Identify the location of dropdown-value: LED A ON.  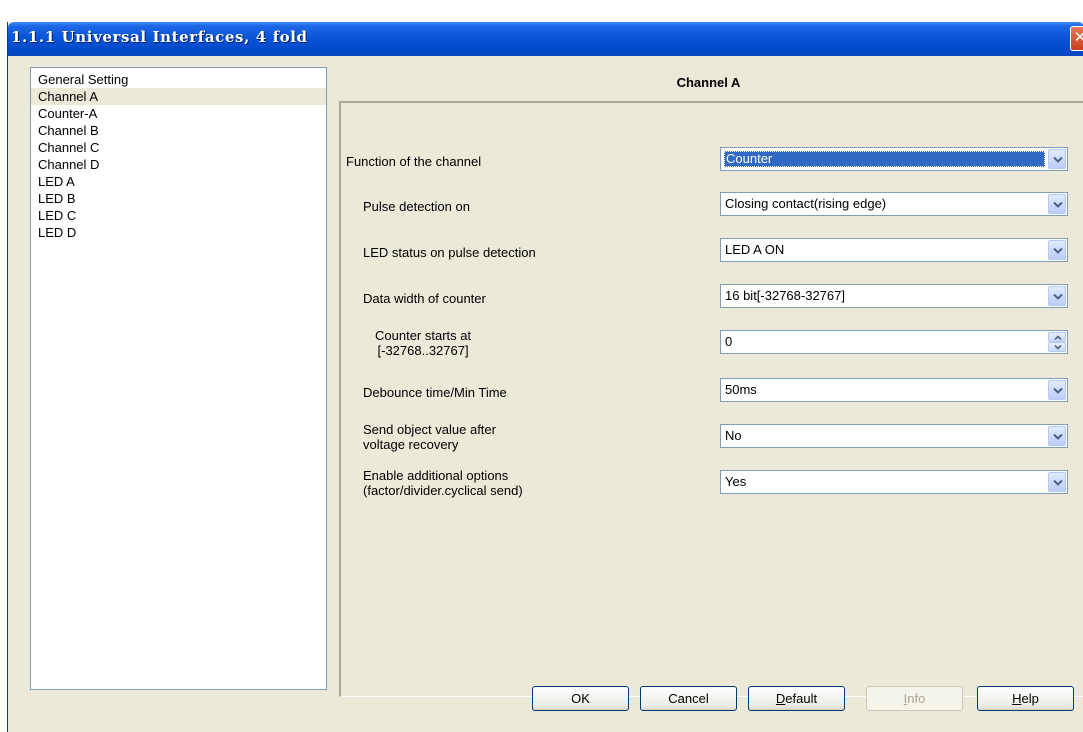
(755, 249).